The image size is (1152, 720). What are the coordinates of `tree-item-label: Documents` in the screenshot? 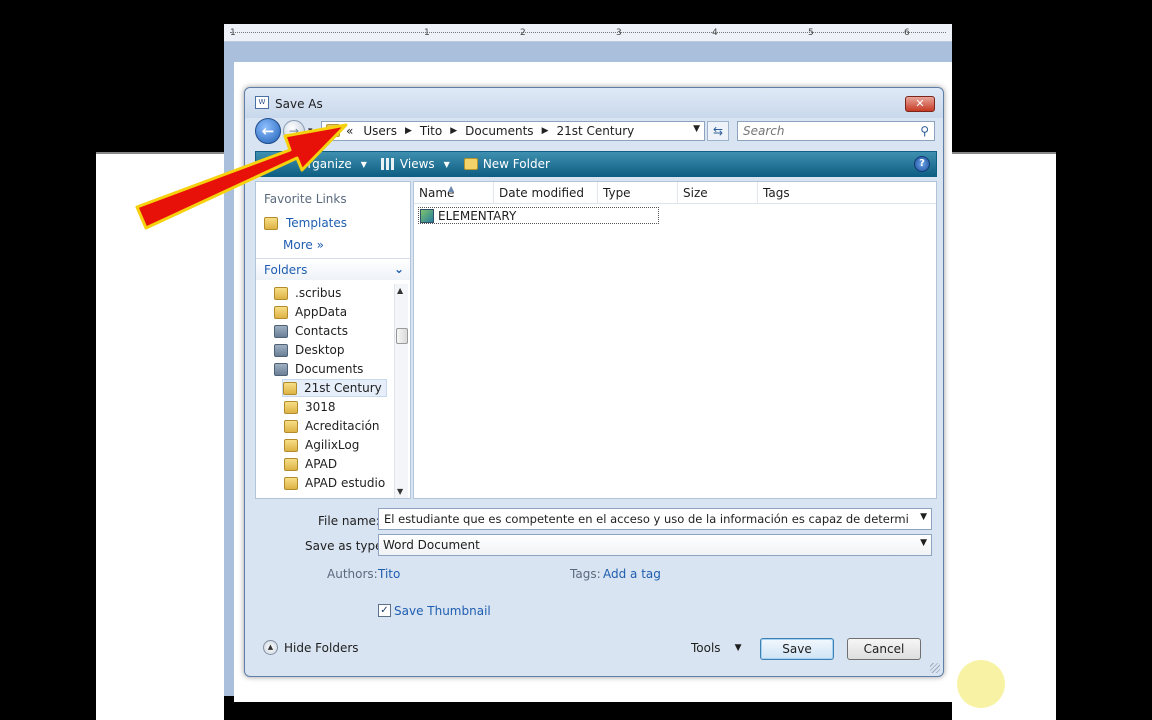 It's located at (329, 369).